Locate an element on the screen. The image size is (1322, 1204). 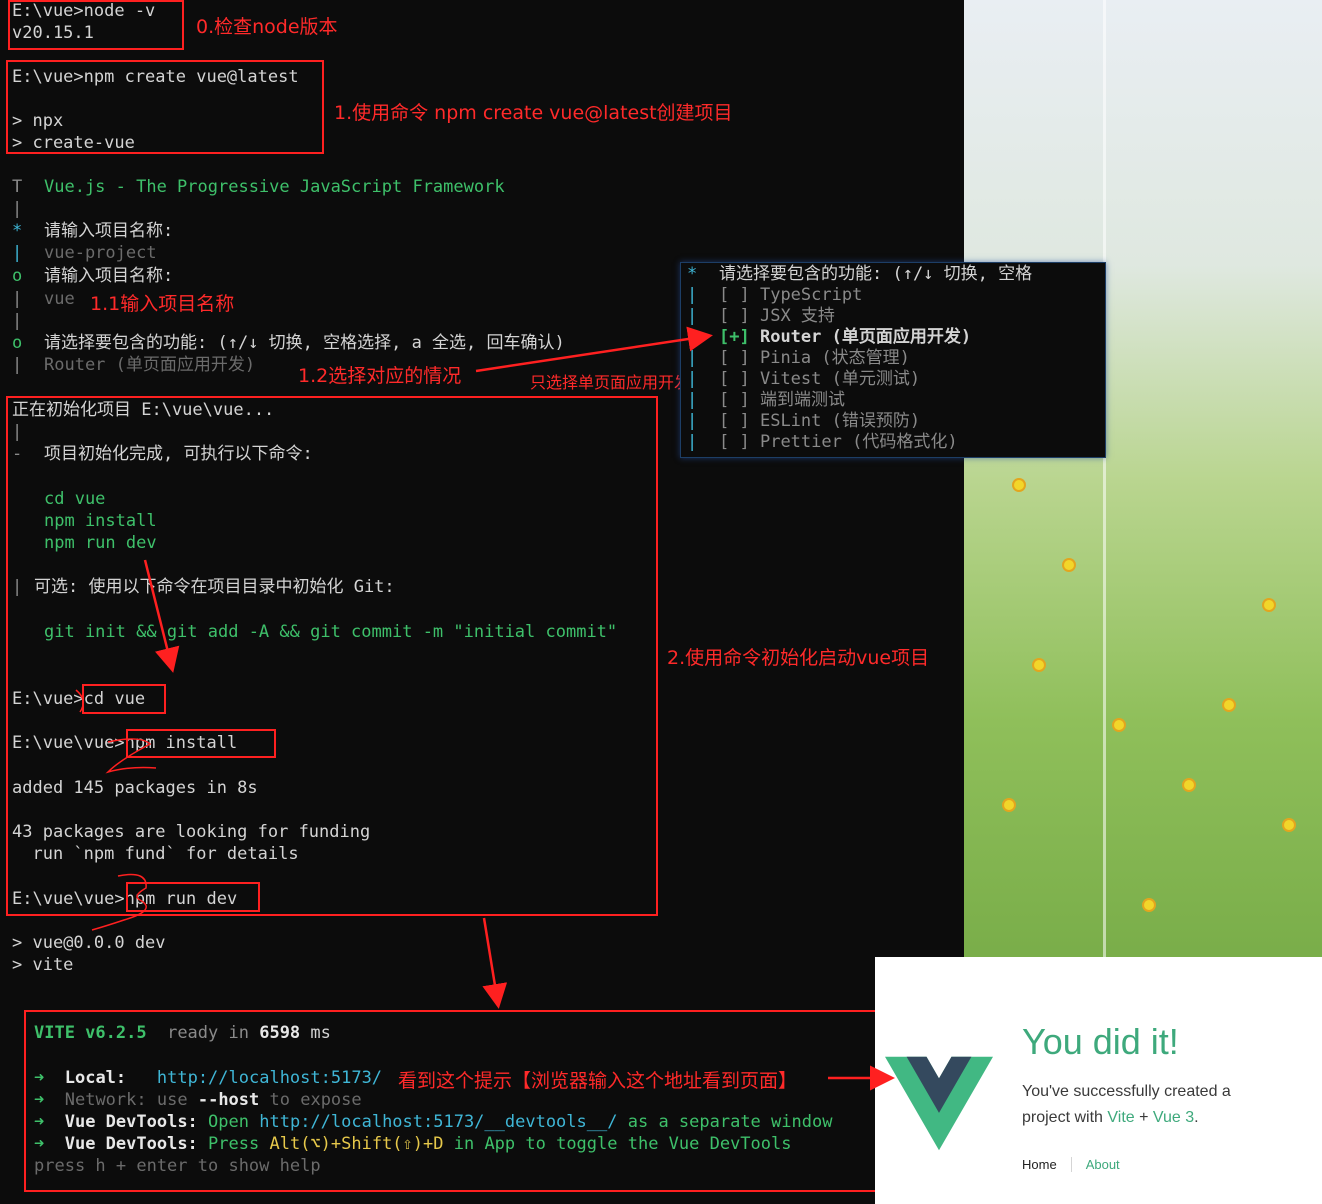
vite-network-line: ➜ Network: use --host to expose is located at coordinates (198, 1100).